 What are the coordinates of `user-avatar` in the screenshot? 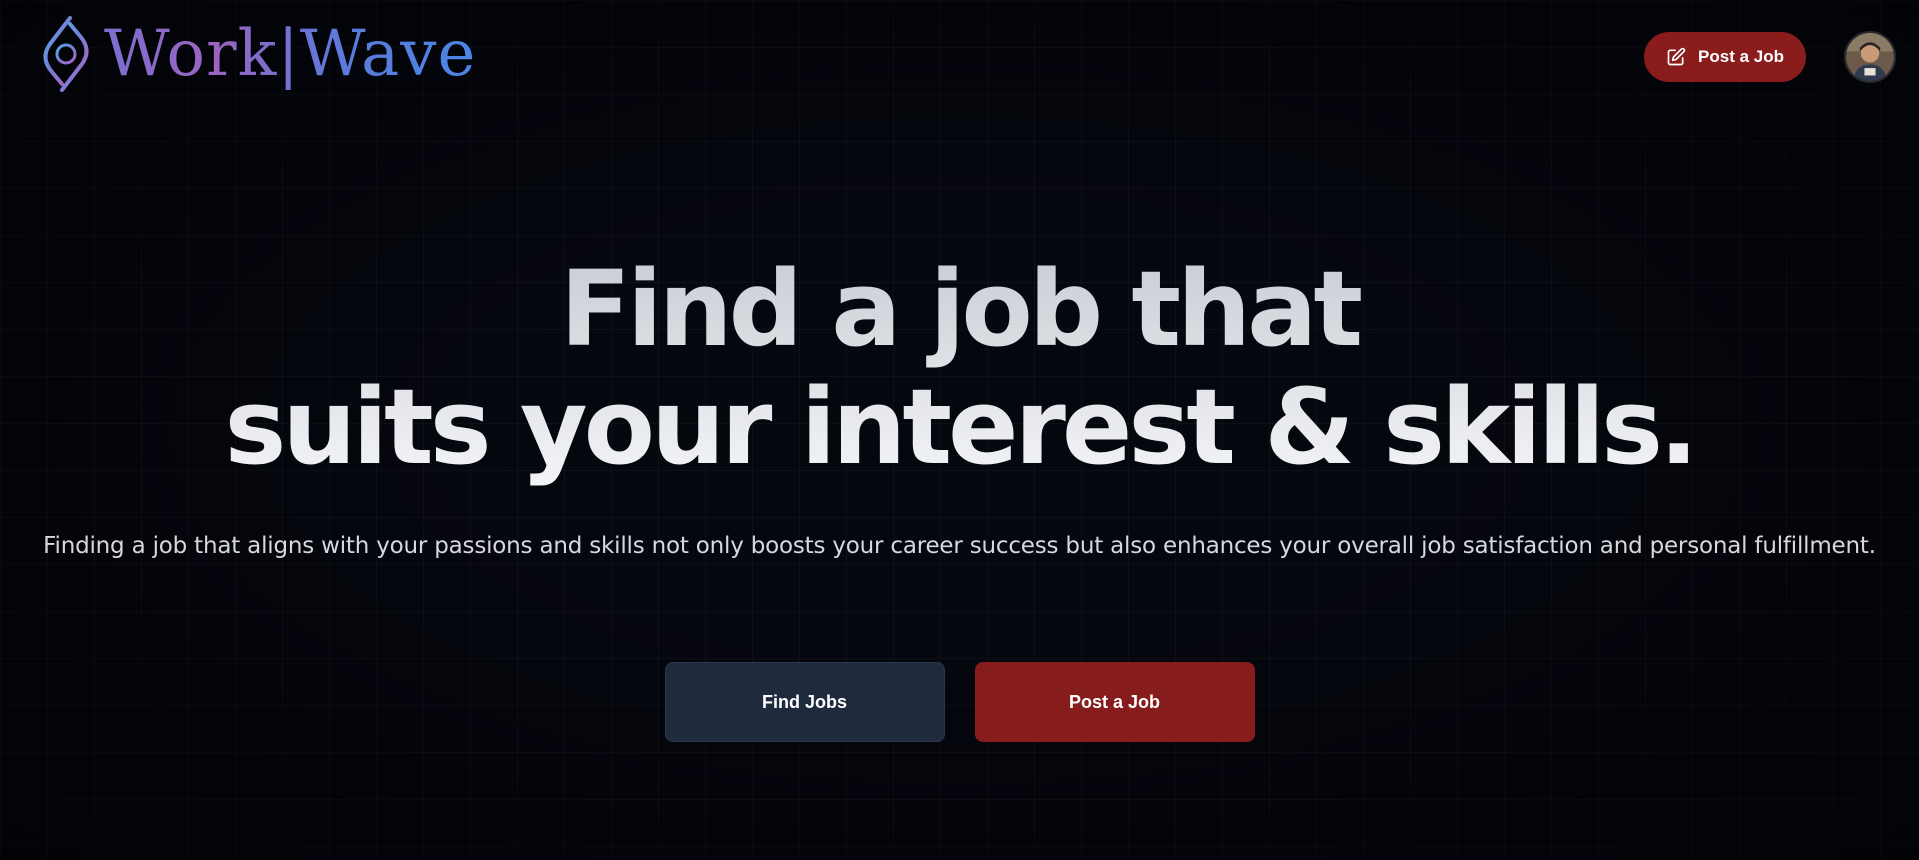 It's located at (1870, 57).